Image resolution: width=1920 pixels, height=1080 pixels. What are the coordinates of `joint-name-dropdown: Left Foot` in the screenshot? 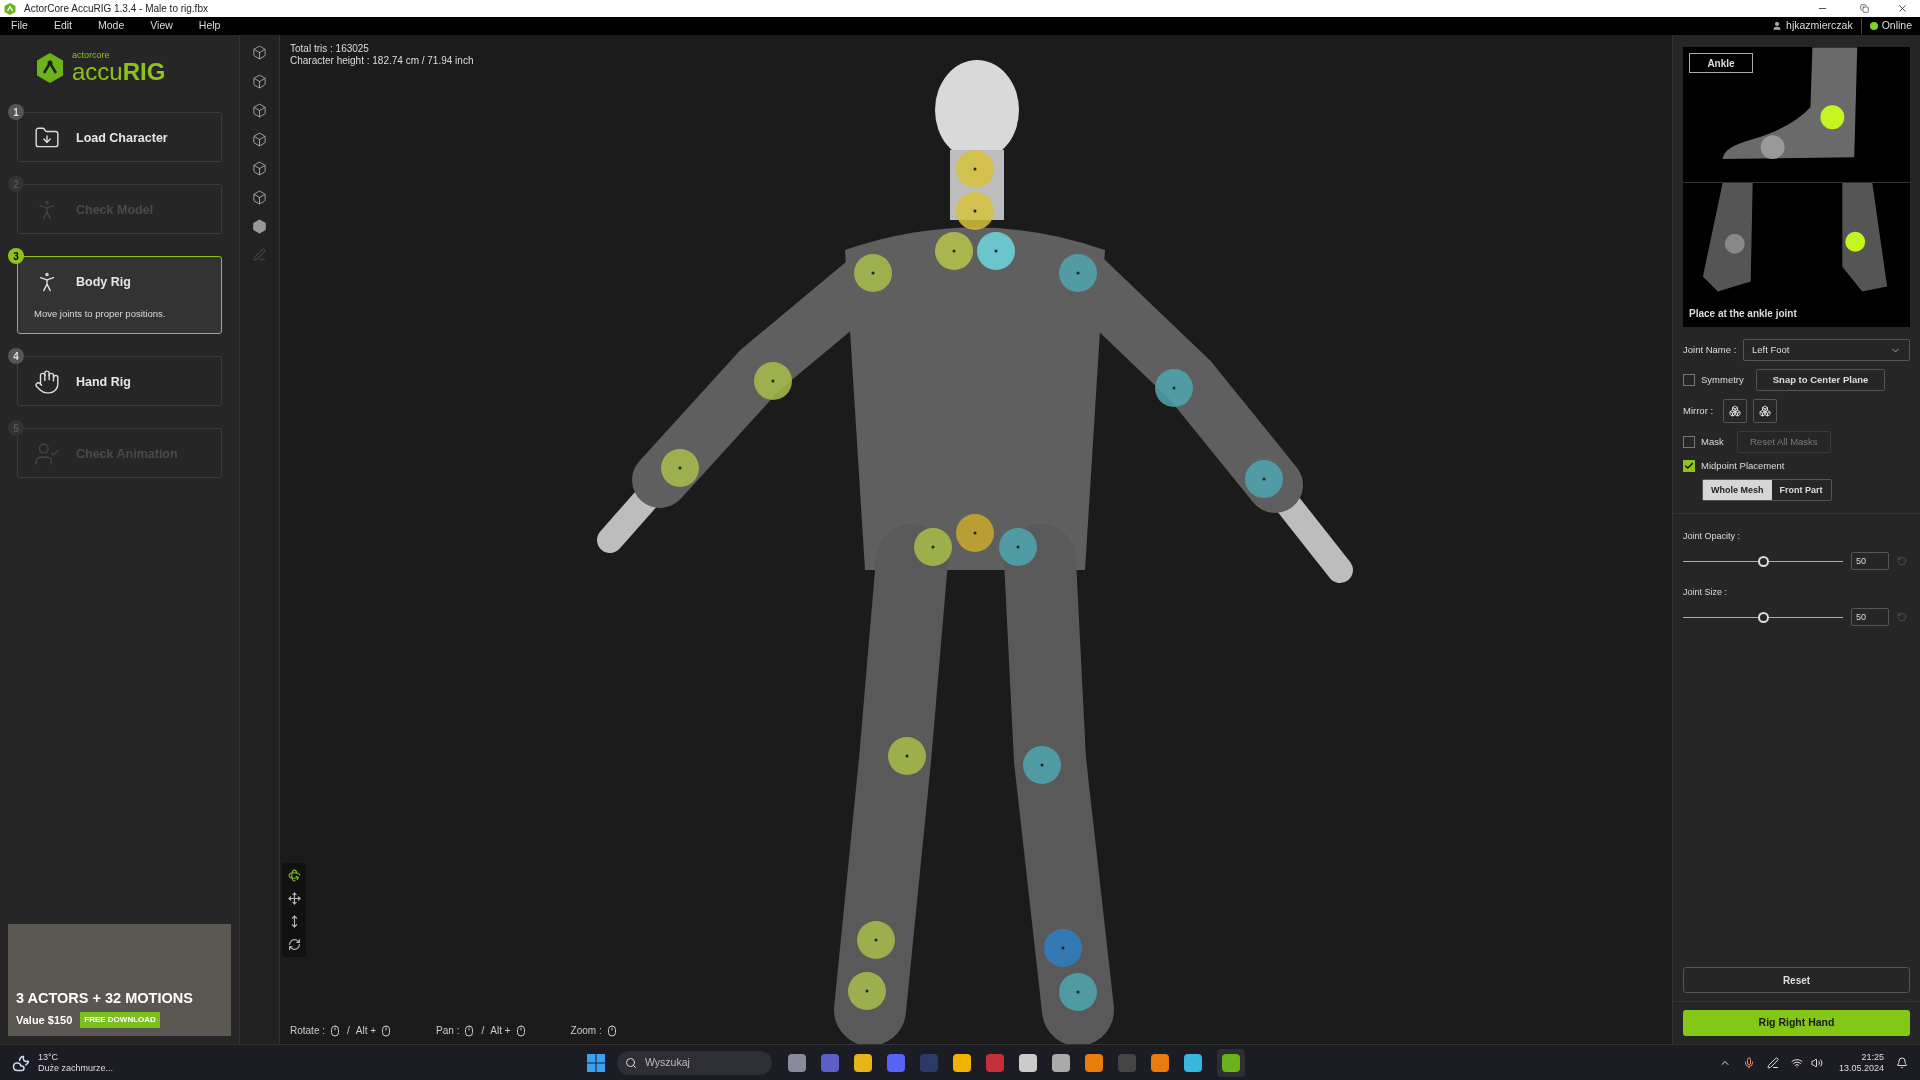 It's located at (1826, 350).